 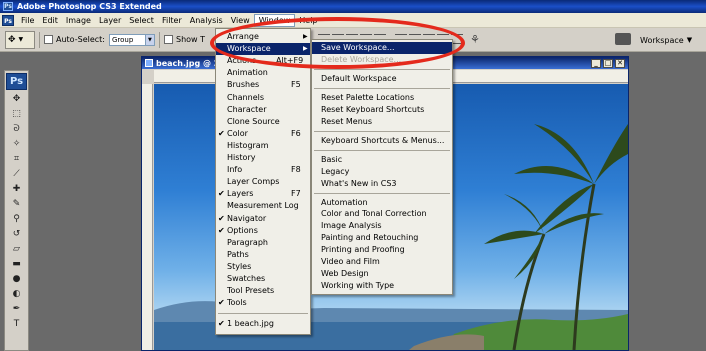 What do you see at coordinates (263, 194) in the screenshot?
I see `window-menu-item-layers: ✔ Layers F7` at bounding box center [263, 194].